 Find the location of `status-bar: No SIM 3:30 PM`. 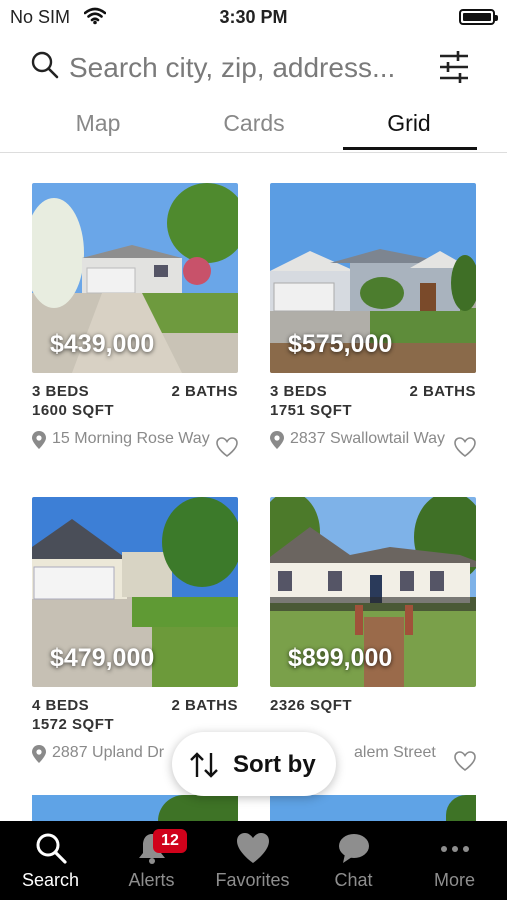

status-bar: No SIM 3:30 PM is located at coordinates (253, 17).